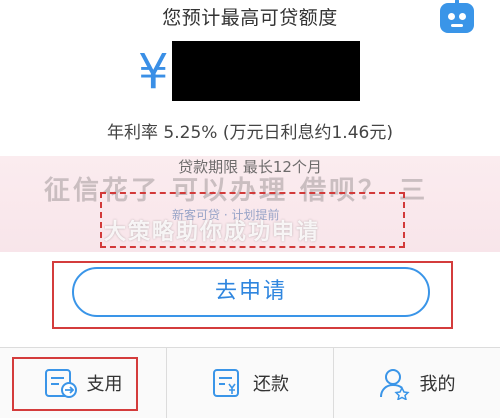  I want to click on repay-icon, so click(228, 383).